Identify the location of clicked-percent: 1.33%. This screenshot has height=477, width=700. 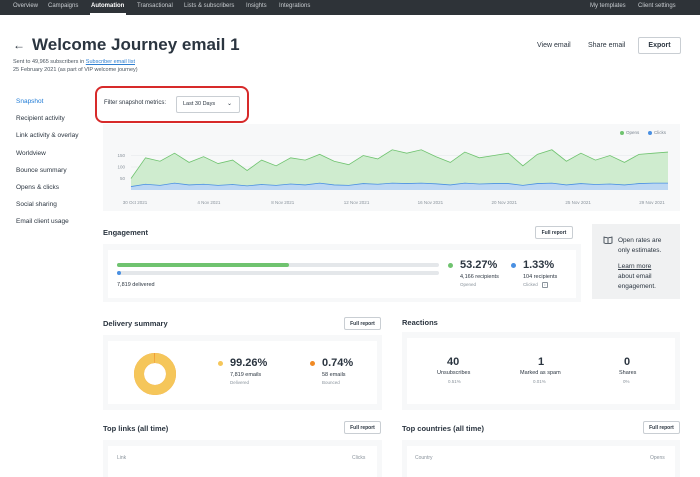
(539, 265).